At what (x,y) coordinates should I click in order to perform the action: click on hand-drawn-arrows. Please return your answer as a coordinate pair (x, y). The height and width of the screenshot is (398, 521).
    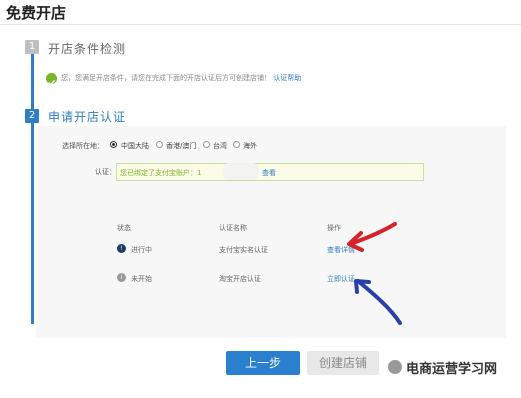
    Looking at the image, I should click on (374, 273).